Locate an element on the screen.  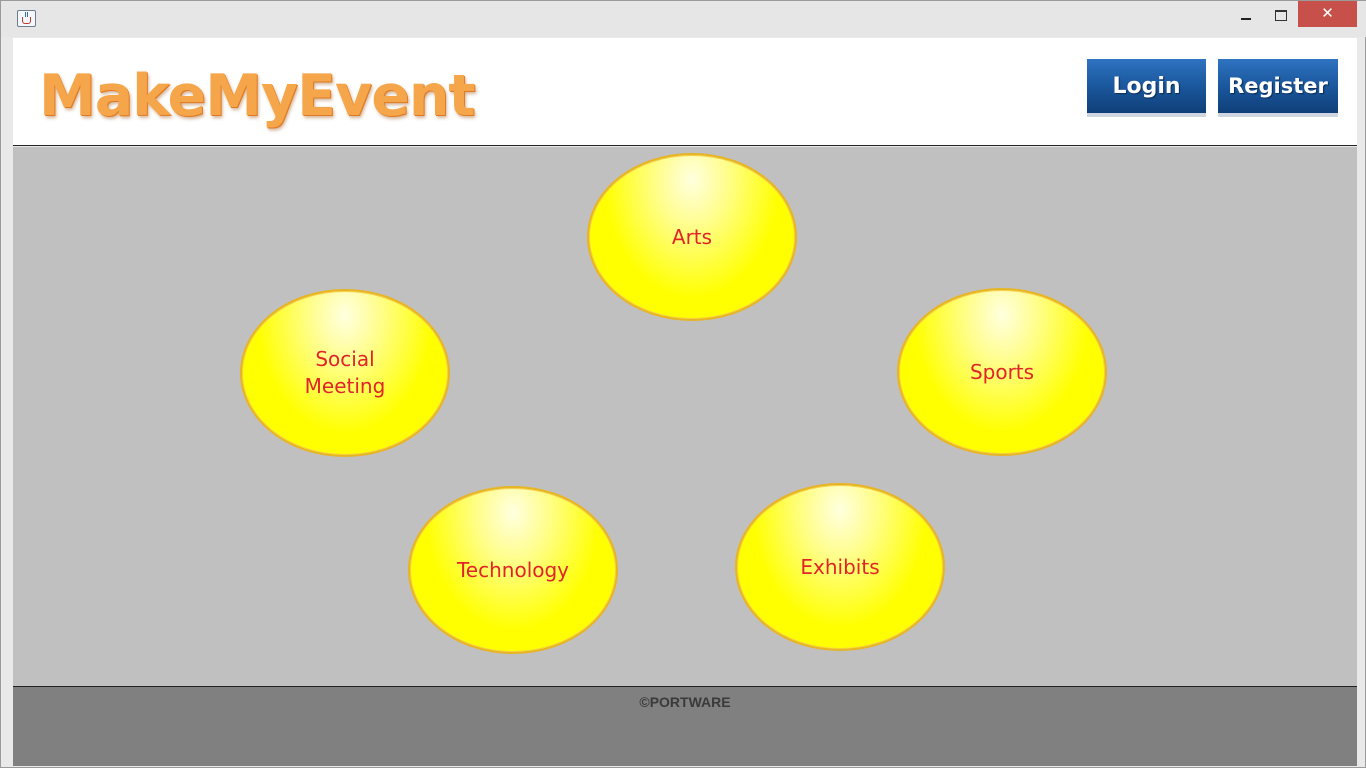
category-exhibits: Exhibits is located at coordinates (840, 567).